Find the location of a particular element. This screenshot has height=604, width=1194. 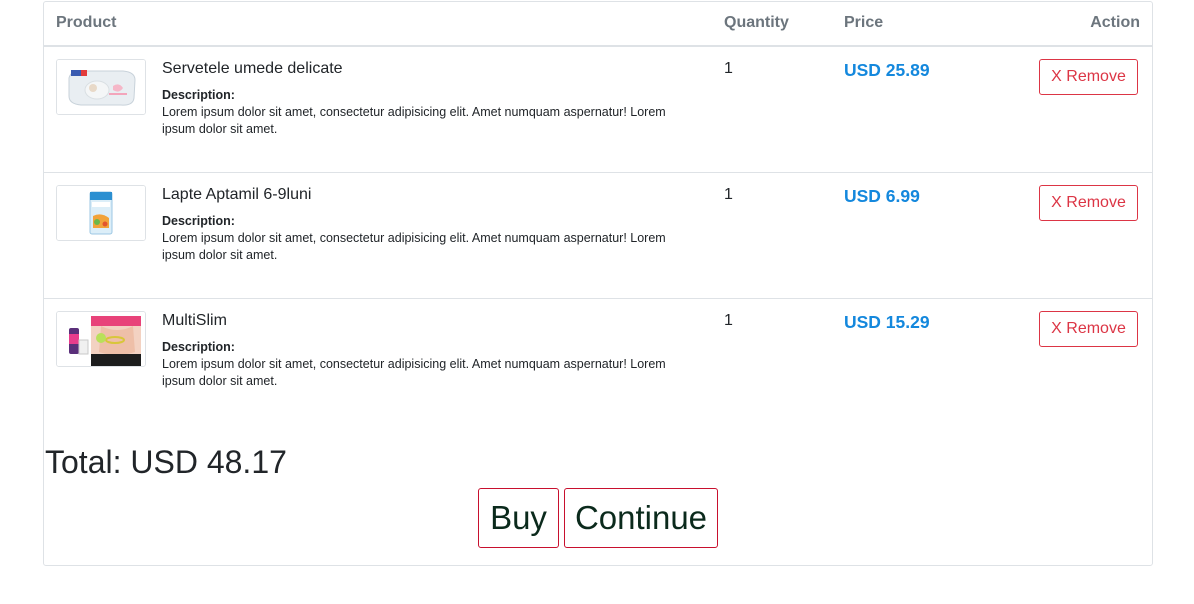

cart-total: Total: USD 48.17 is located at coordinates (166, 462).